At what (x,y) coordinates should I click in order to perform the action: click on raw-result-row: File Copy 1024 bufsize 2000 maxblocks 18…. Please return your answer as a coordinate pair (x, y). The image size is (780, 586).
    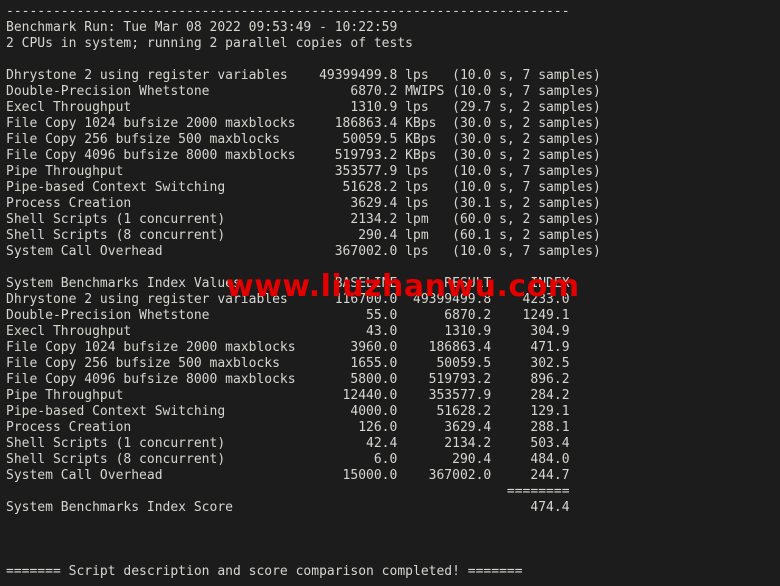
    Looking at the image, I should click on (303, 123).